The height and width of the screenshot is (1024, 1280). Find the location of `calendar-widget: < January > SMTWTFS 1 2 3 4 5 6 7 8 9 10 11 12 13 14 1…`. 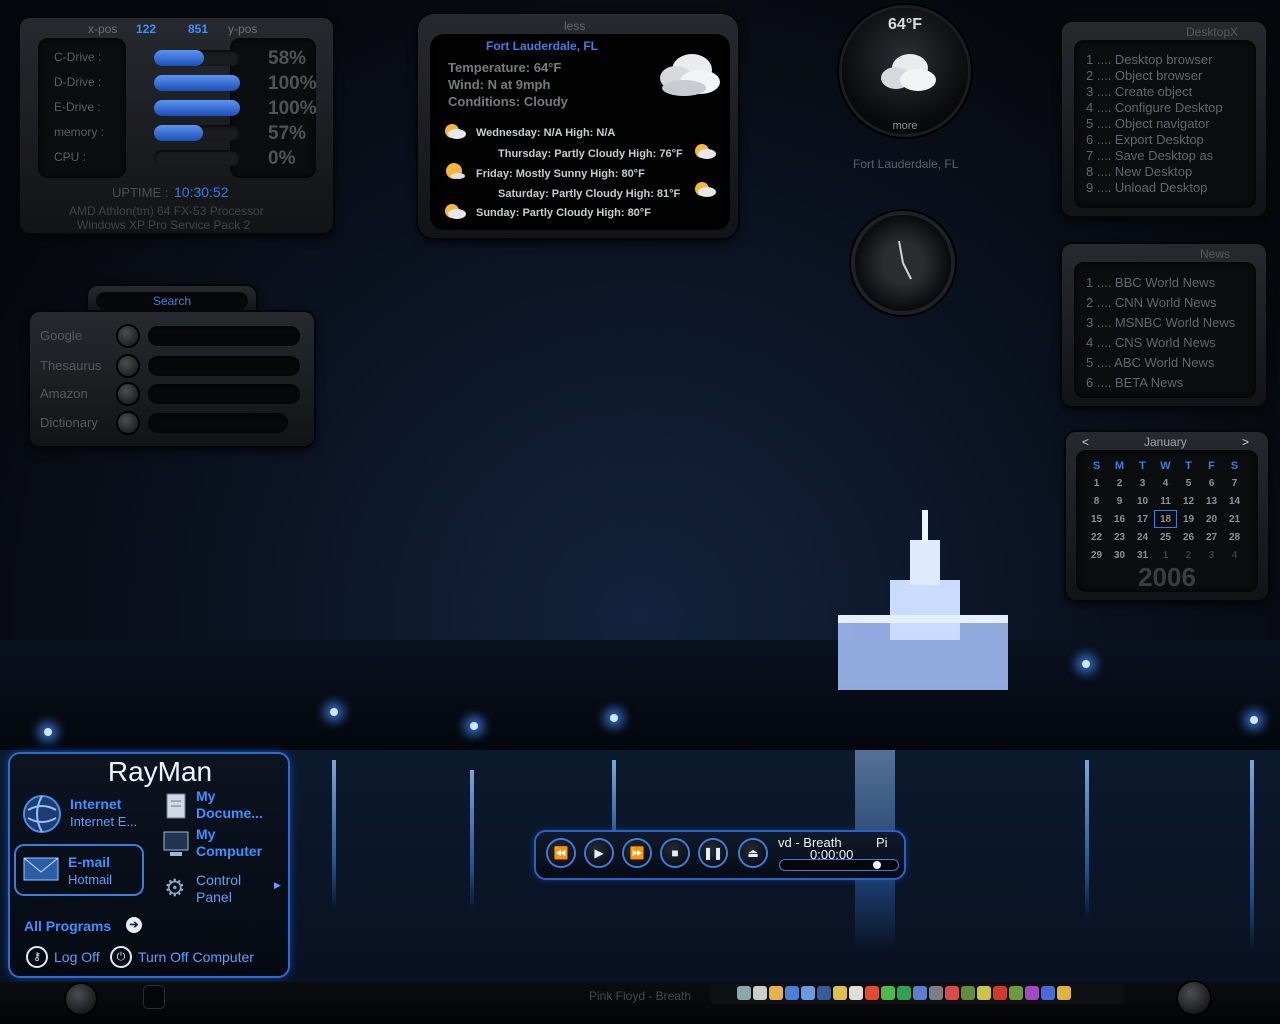

calendar-widget: < January > SMTWTFS 1 2 3 4 5 6 7 8 9 10 11 12 13 14 1… is located at coordinates (1167, 516).